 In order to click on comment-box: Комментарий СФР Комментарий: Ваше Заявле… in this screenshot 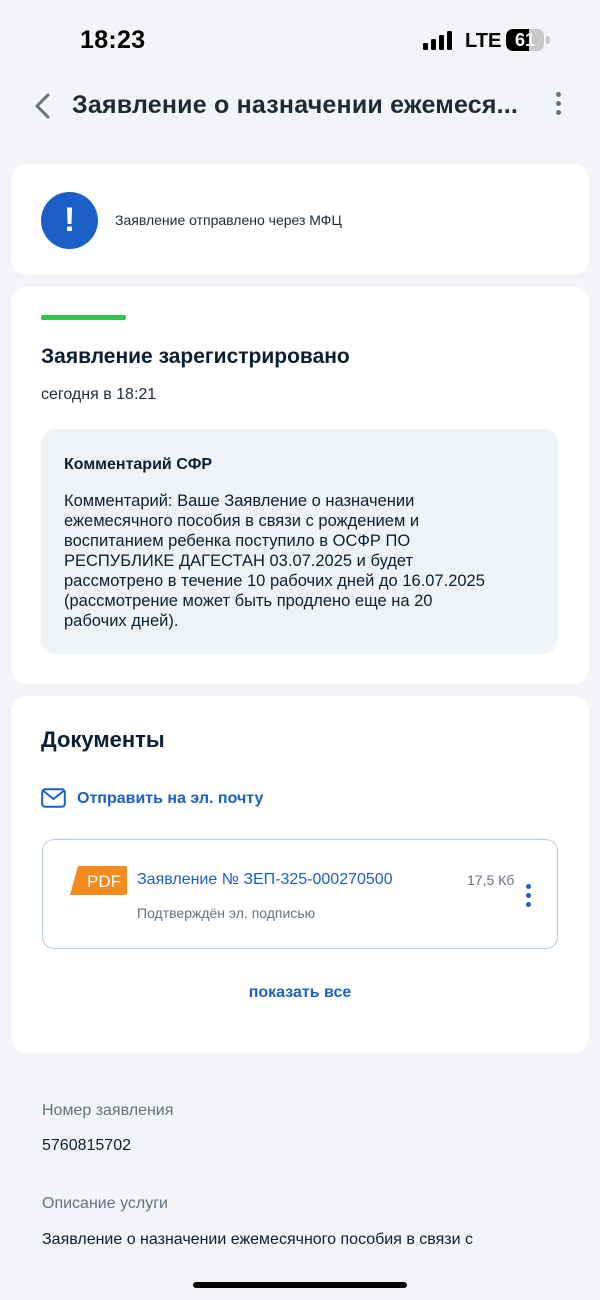, I will do `click(299, 541)`.